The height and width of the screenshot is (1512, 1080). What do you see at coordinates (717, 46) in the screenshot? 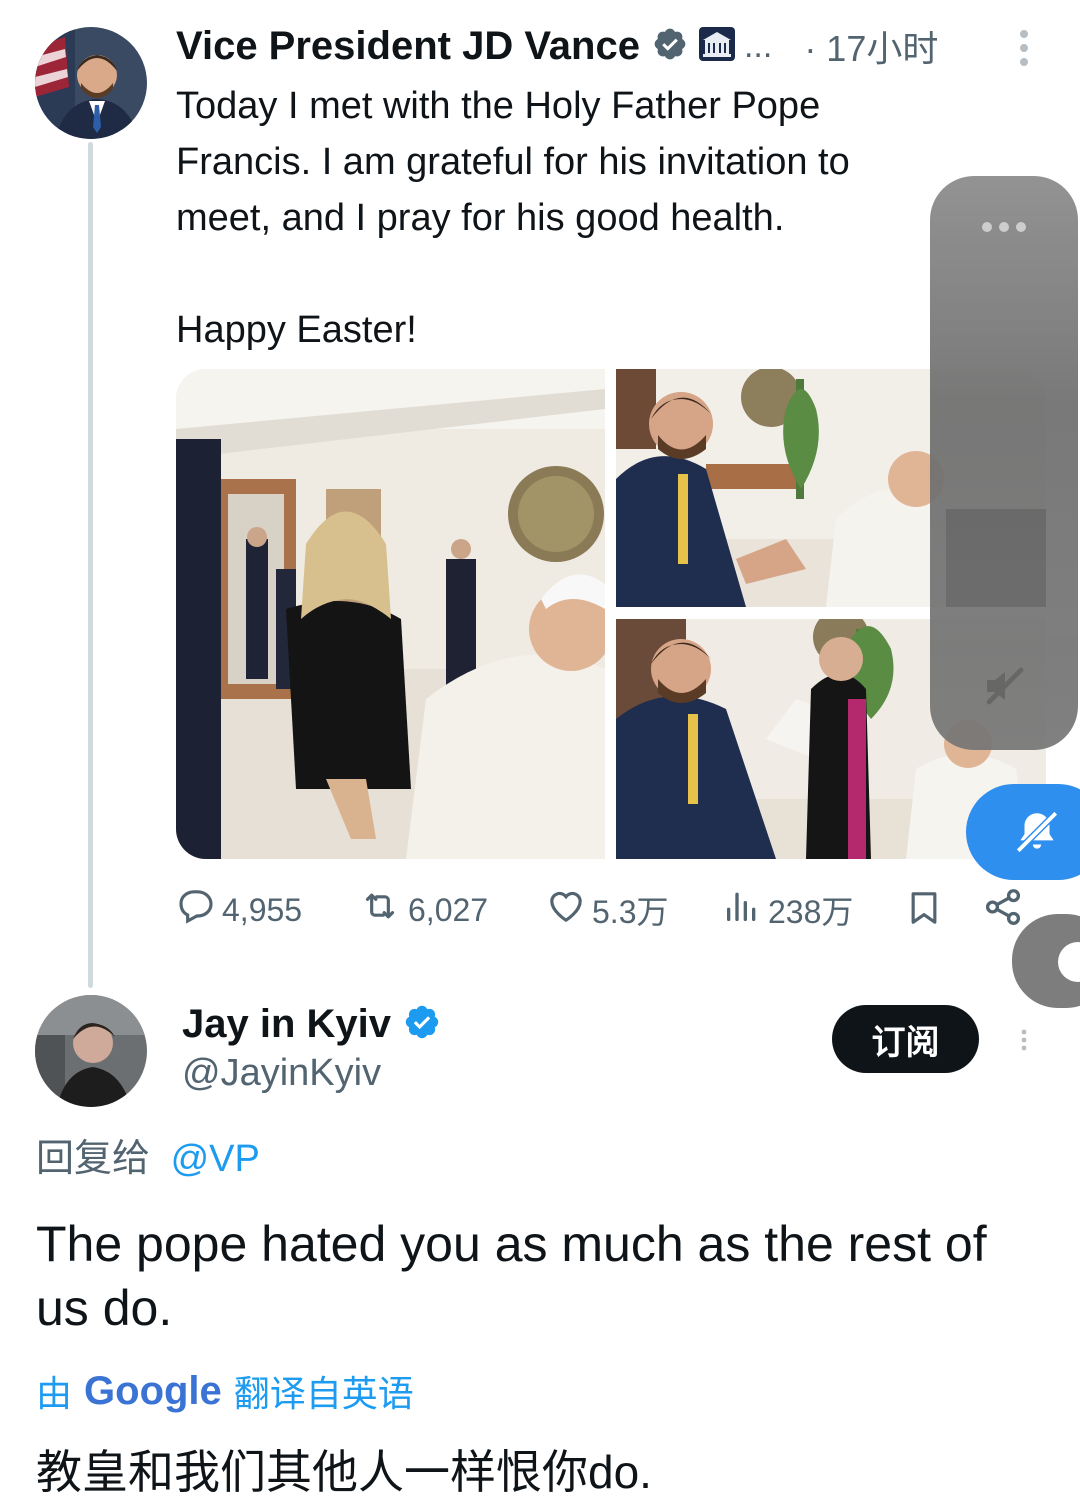
I see `white-house-icon` at bounding box center [717, 46].